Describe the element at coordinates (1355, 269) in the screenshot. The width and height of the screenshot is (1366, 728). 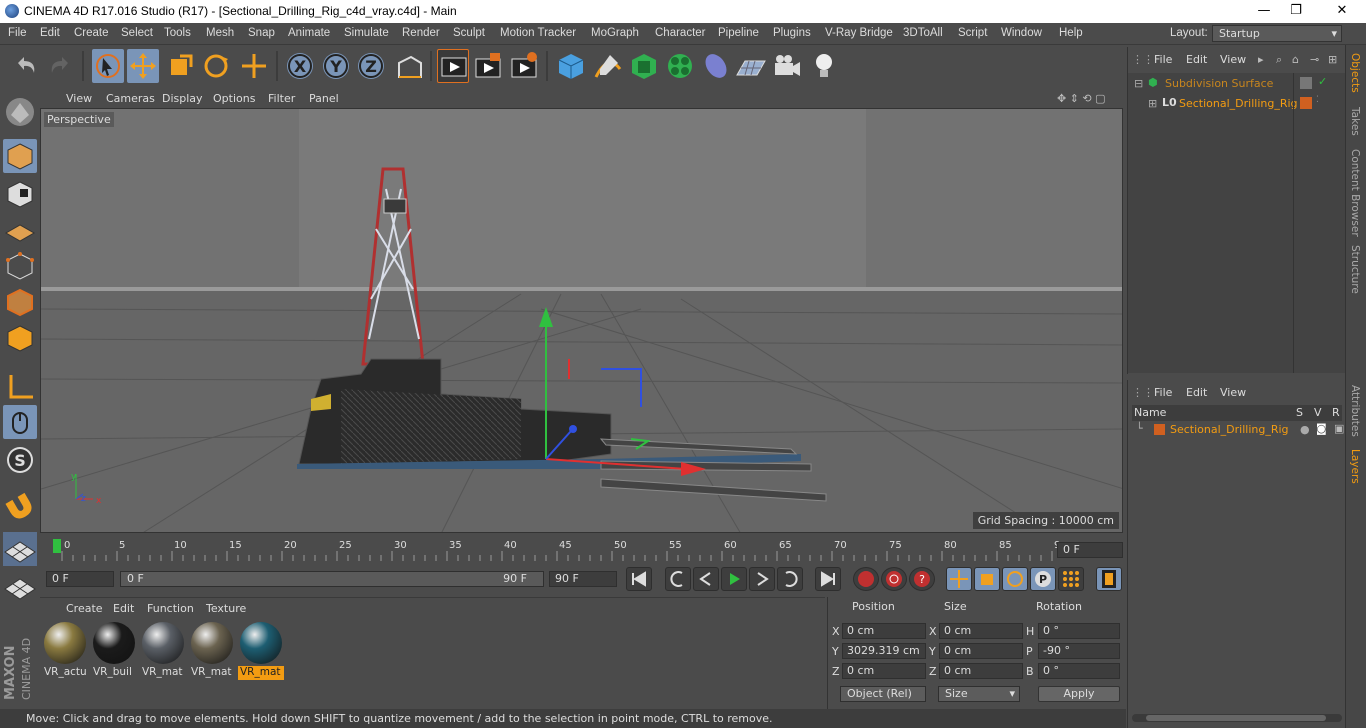
I see `tab-structure: Structure` at that location.